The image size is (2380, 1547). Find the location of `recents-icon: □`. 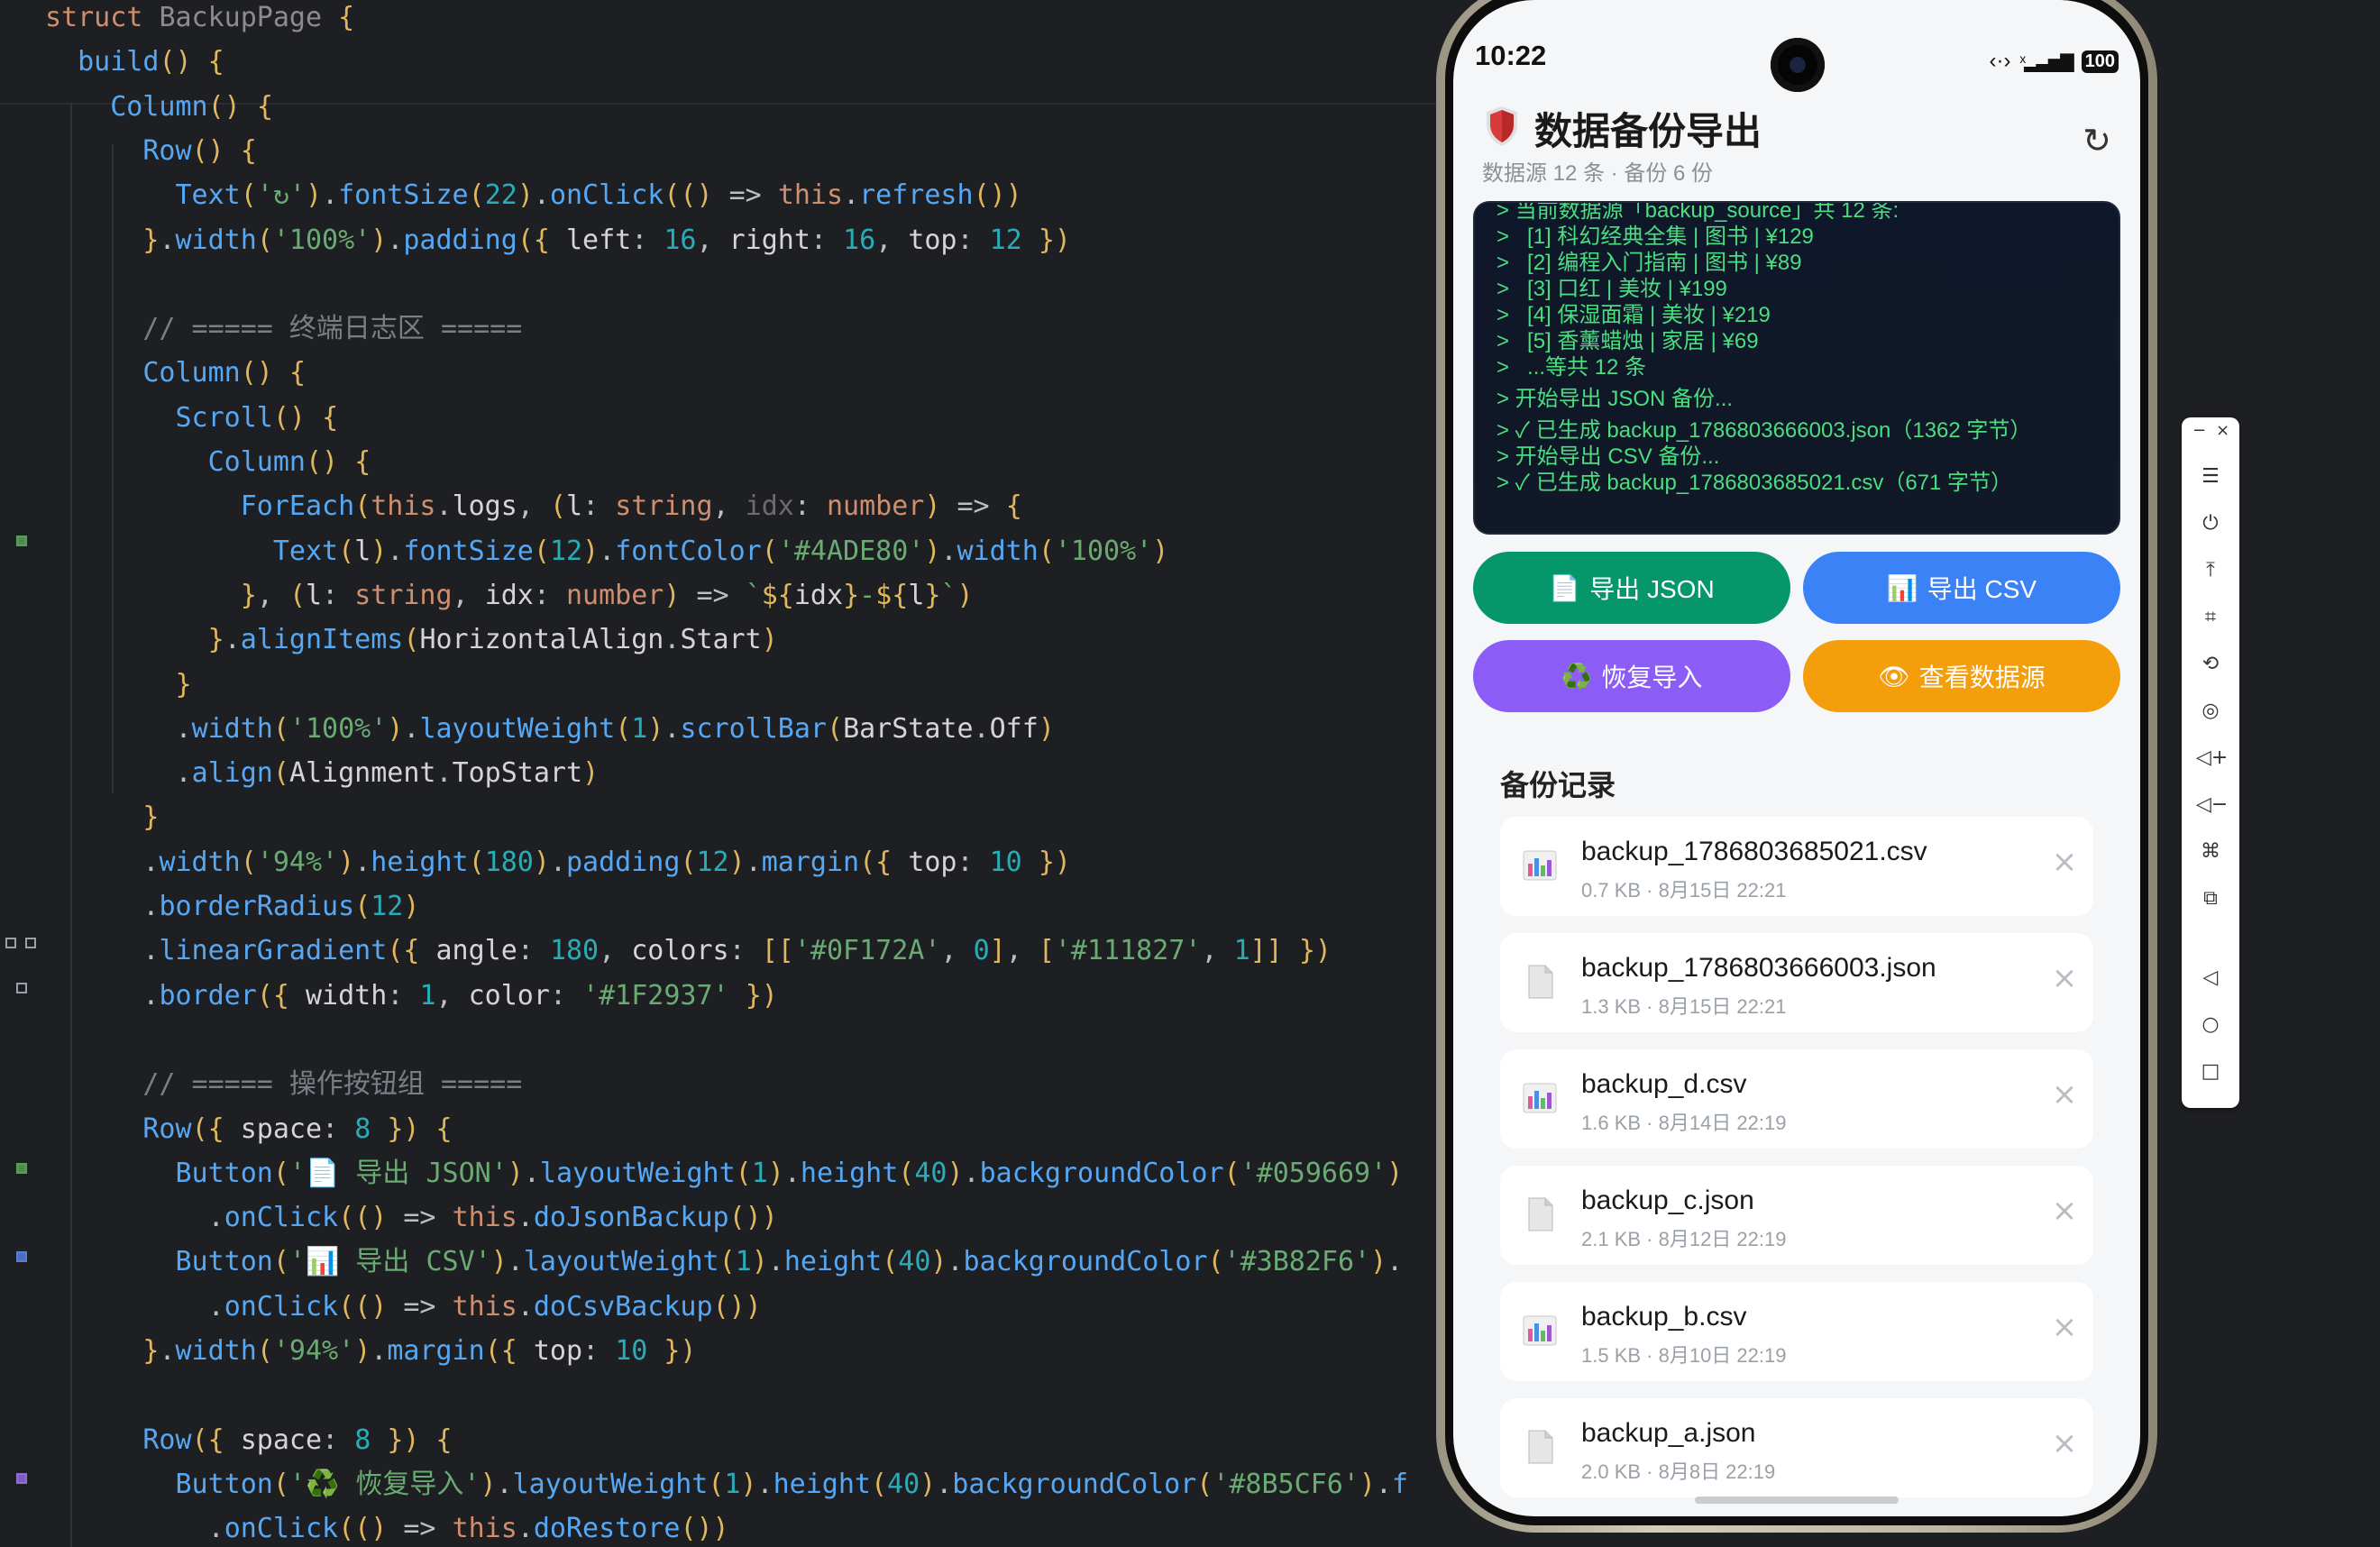

recents-icon: □ is located at coordinates (2210, 1071).